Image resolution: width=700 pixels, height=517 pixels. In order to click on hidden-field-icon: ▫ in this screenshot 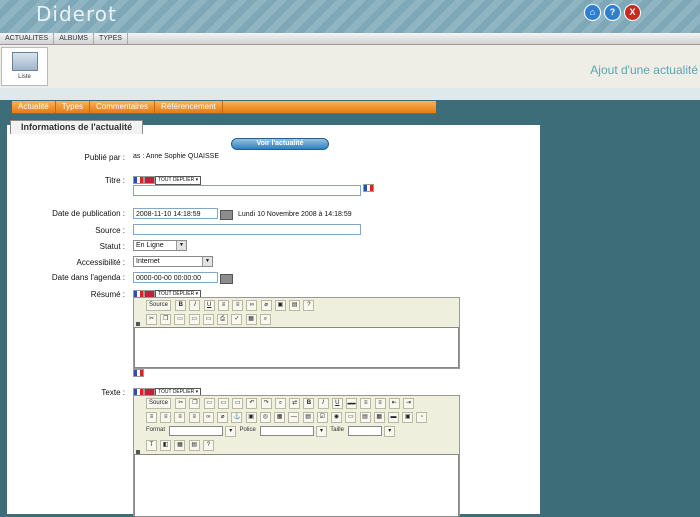, I will do `click(422, 417)`.